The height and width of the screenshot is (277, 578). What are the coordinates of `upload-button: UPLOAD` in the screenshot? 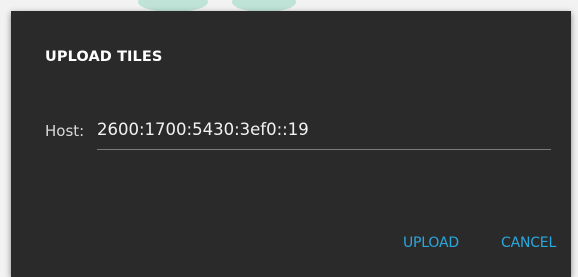 It's located at (431, 243).